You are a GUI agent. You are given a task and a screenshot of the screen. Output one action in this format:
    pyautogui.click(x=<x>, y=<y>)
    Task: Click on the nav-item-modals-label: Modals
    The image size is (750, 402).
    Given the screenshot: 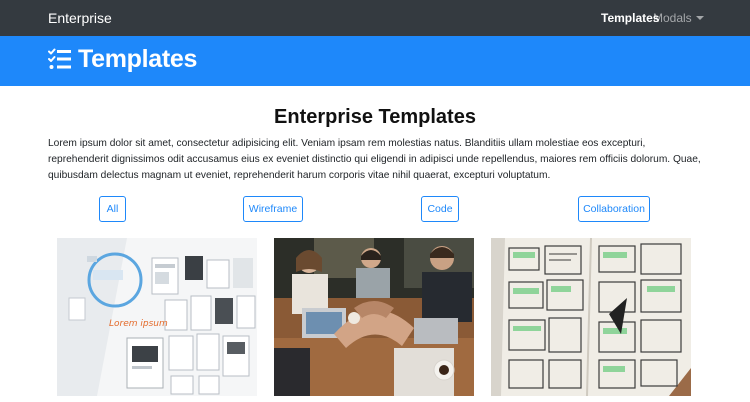 What is the action you would take?
    pyautogui.click(x=672, y=18)
    